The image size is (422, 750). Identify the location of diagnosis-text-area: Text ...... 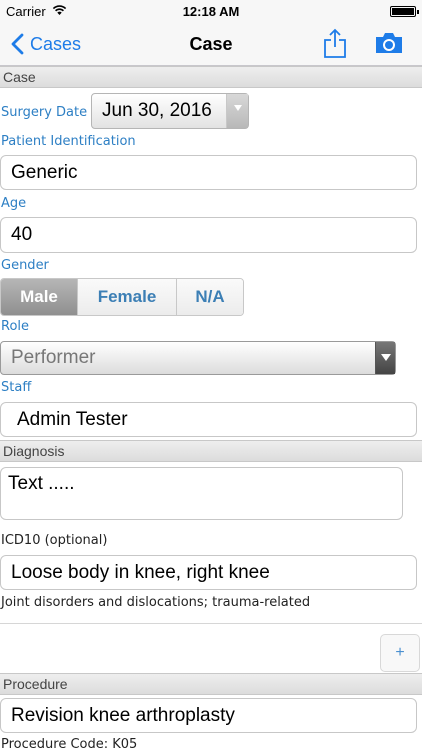
(201, 493).